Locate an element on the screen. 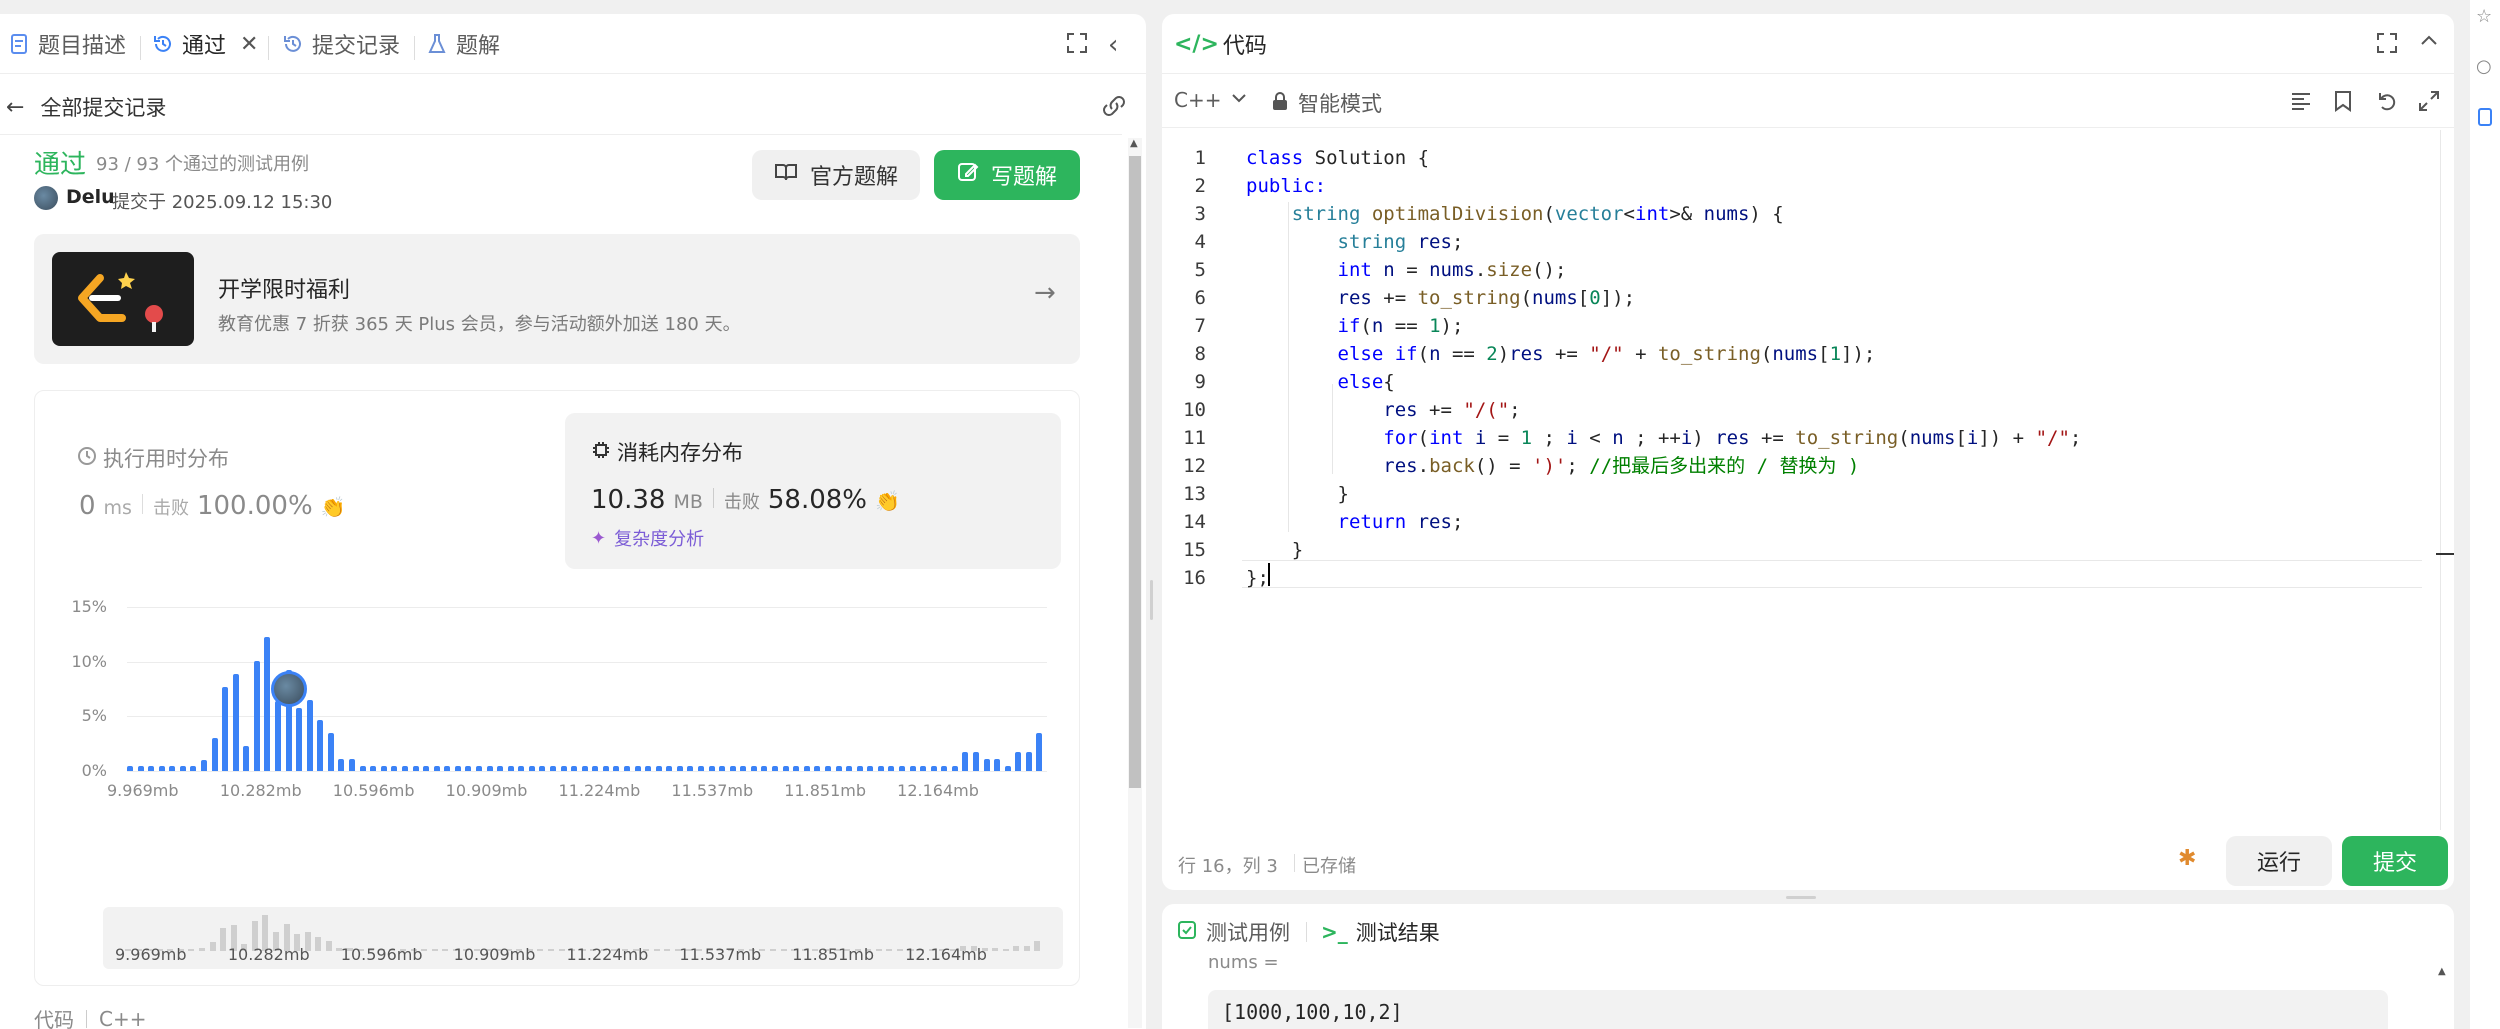 This screenshot has height=1029, width=2500. language-select: C++ is located at coordinates (1210, 100).